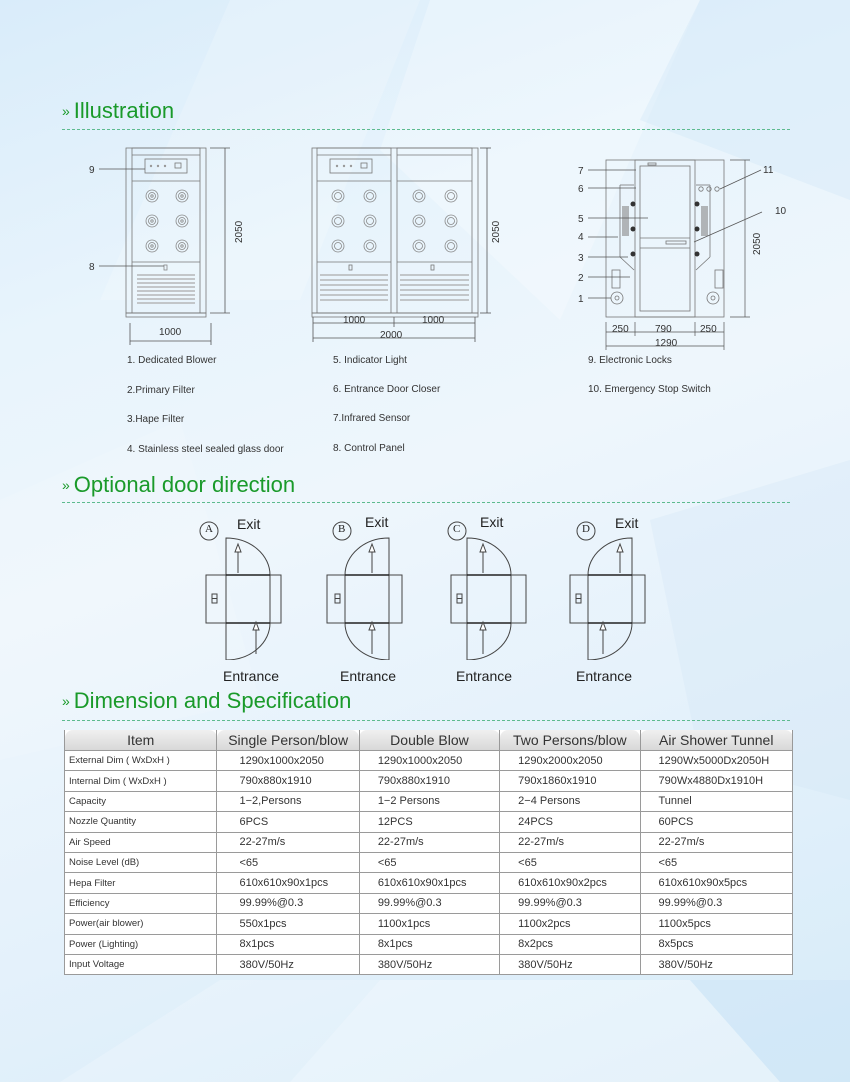 Image resolution: width=850 pixels, height=1082 pixels. What do you see at coordinates (140, 760) in the screenshot?
I see `row-label: External Dim ( WxDxH )` at bounding box center [140, 760].